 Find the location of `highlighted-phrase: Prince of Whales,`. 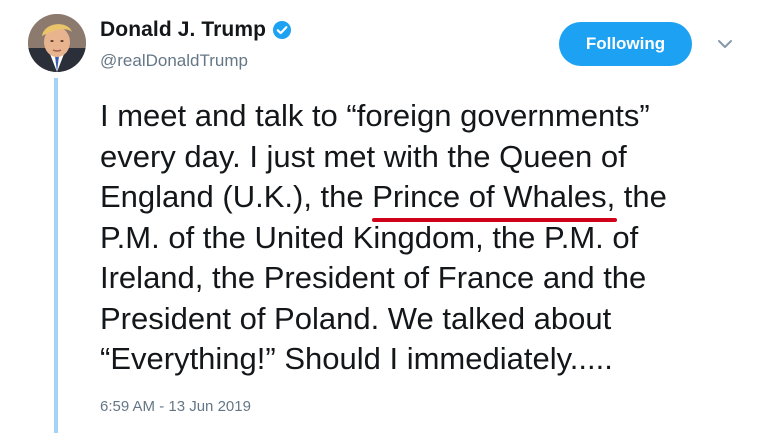

highlighted-phrase: Prince of Whales, is located at coordinates (495, 199).